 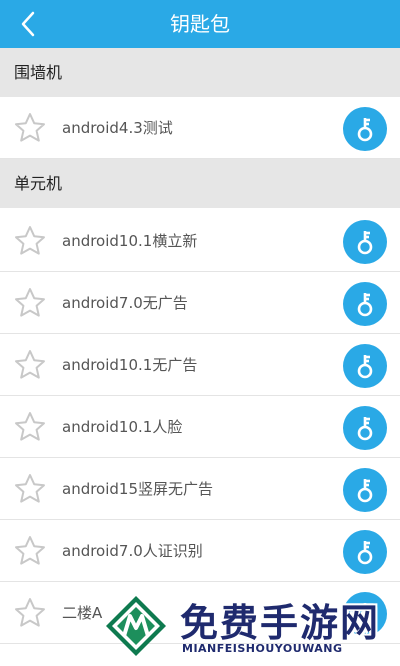 I want to click on title-bar: 钥匙包, so click(x=200, y=24).